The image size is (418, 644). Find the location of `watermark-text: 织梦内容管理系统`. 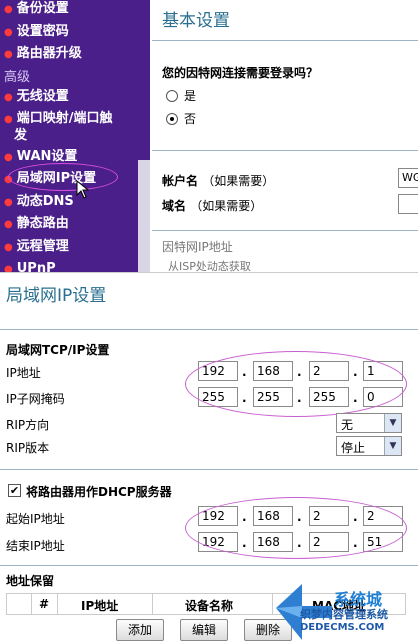

watermark-text: 织梦内容管理系统 is located at coordinates (344, 614).